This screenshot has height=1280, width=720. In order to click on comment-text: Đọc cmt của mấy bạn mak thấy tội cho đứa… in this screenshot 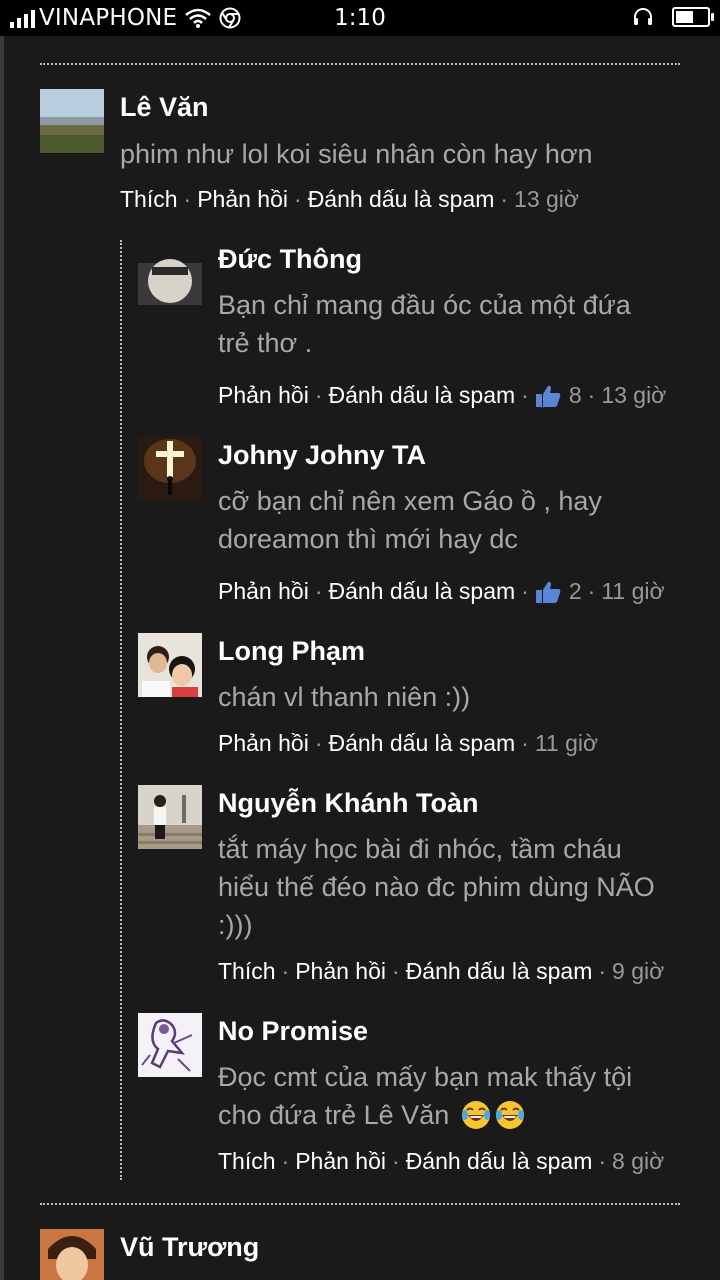, I will do `click(425, 1096)`.